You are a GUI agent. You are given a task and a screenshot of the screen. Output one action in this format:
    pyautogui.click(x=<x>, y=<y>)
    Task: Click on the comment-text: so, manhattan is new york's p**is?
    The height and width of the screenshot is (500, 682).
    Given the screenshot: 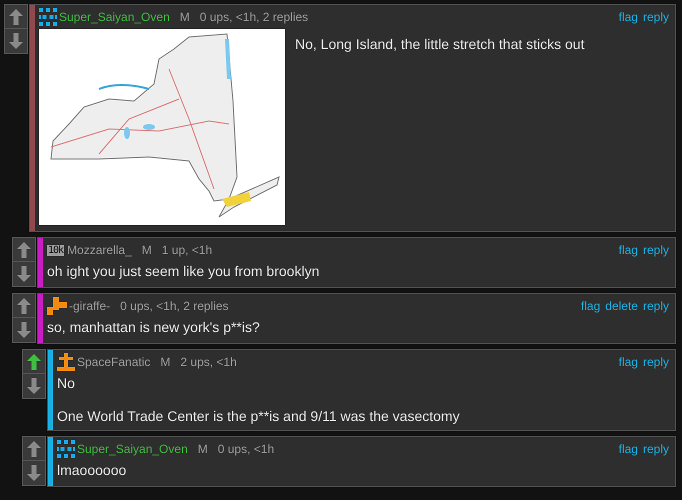 What is the action you would take?
    pyautogui.click(x=154, y=327)
    